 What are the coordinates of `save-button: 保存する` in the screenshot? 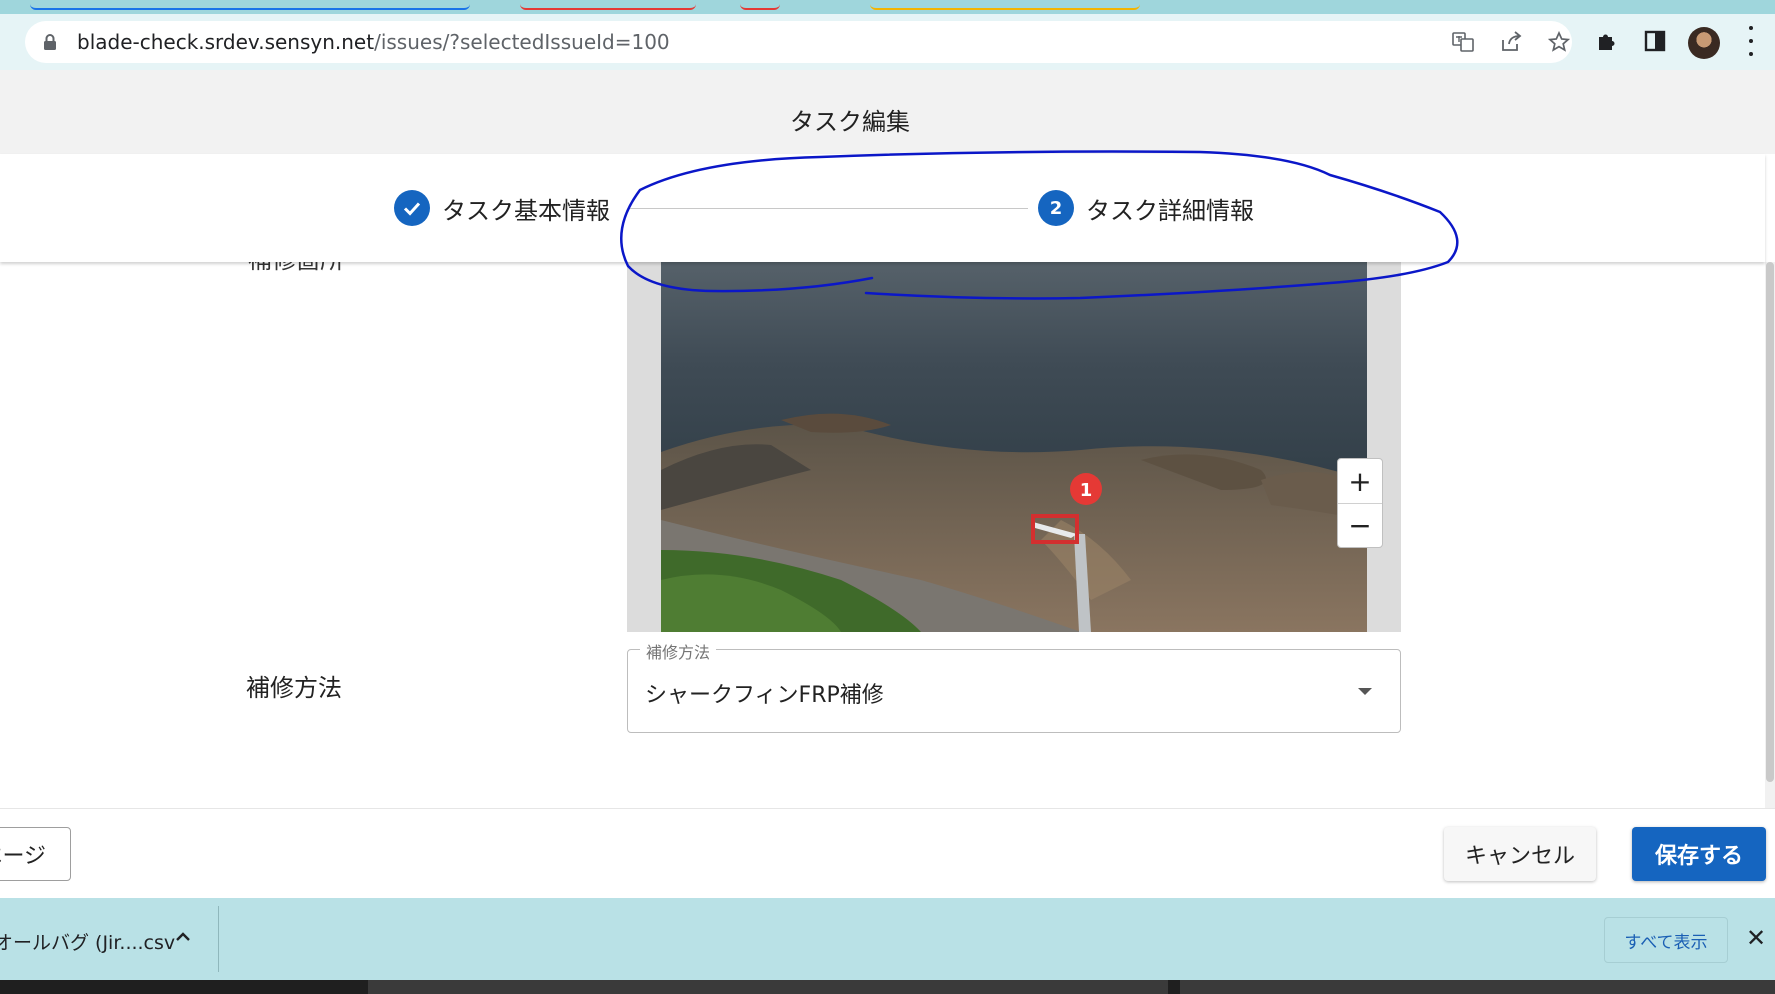 It's located at (1699, 854).